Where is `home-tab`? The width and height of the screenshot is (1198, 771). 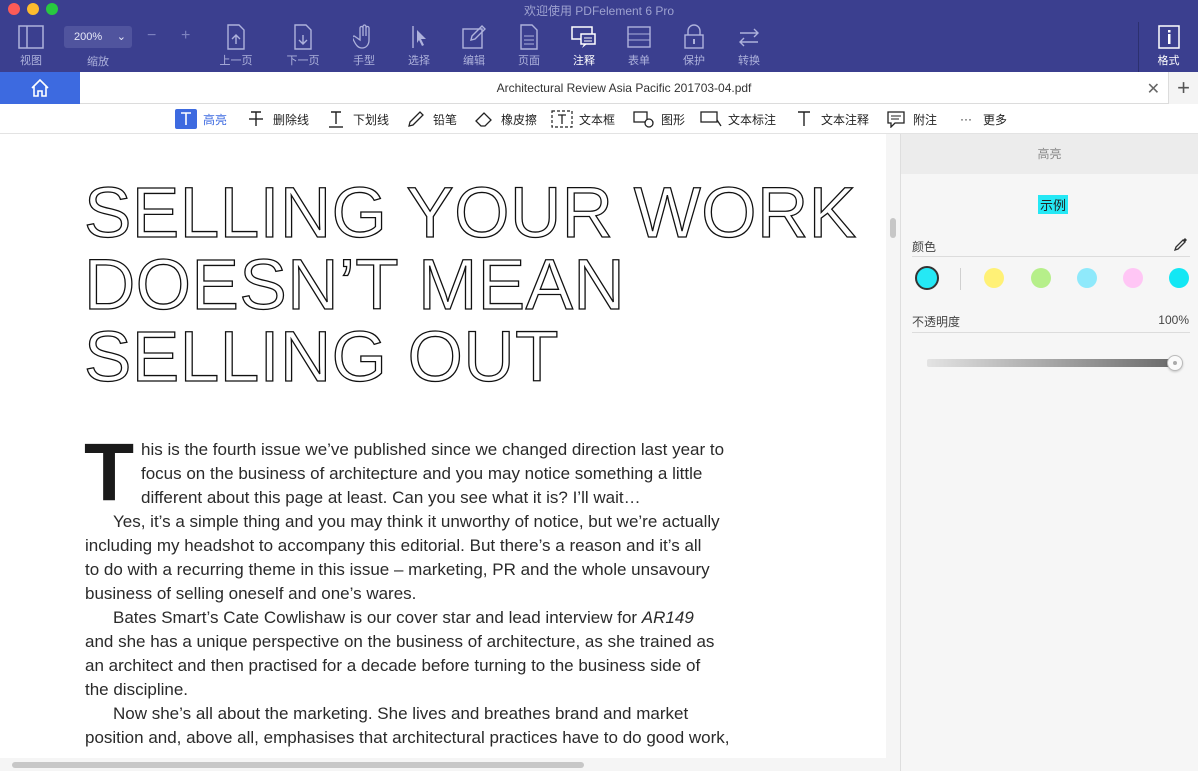 home-tab is located at coordinates (40, 88).